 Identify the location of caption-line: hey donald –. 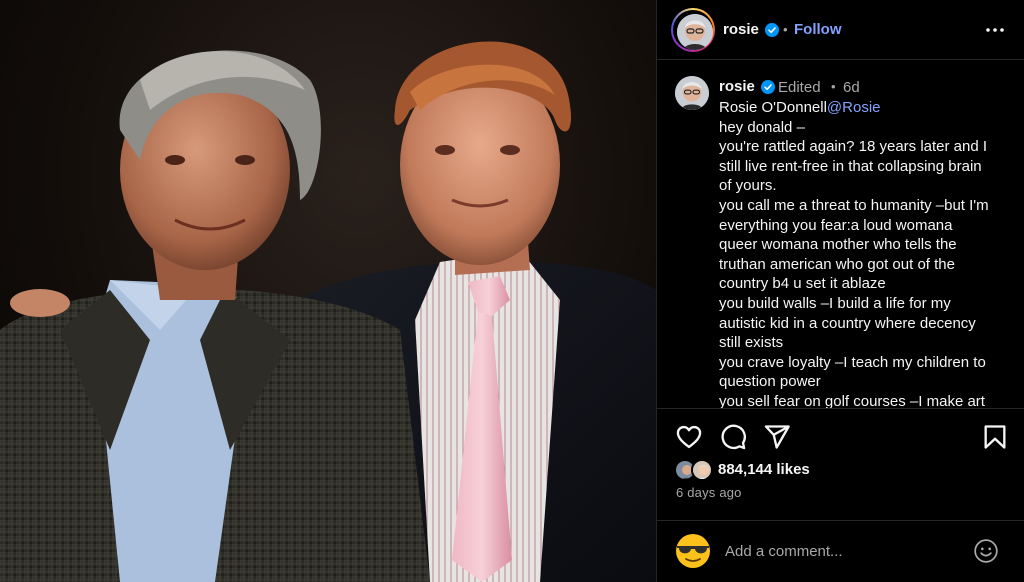
(762, 127).